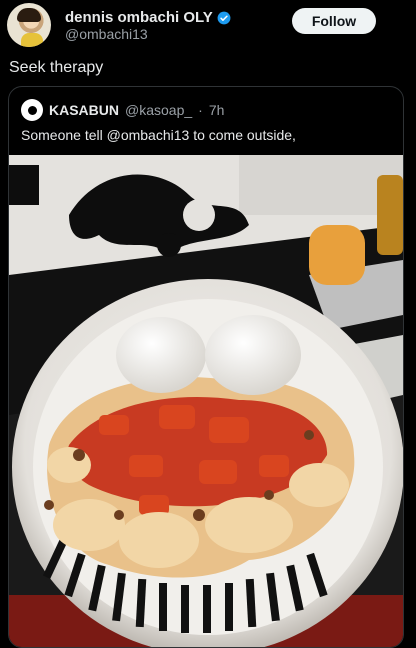 Image resolution: width=416 pixels, height=648 pixels. I want to click on quoted-author-handle: @kasoap_, so click(158, 110).